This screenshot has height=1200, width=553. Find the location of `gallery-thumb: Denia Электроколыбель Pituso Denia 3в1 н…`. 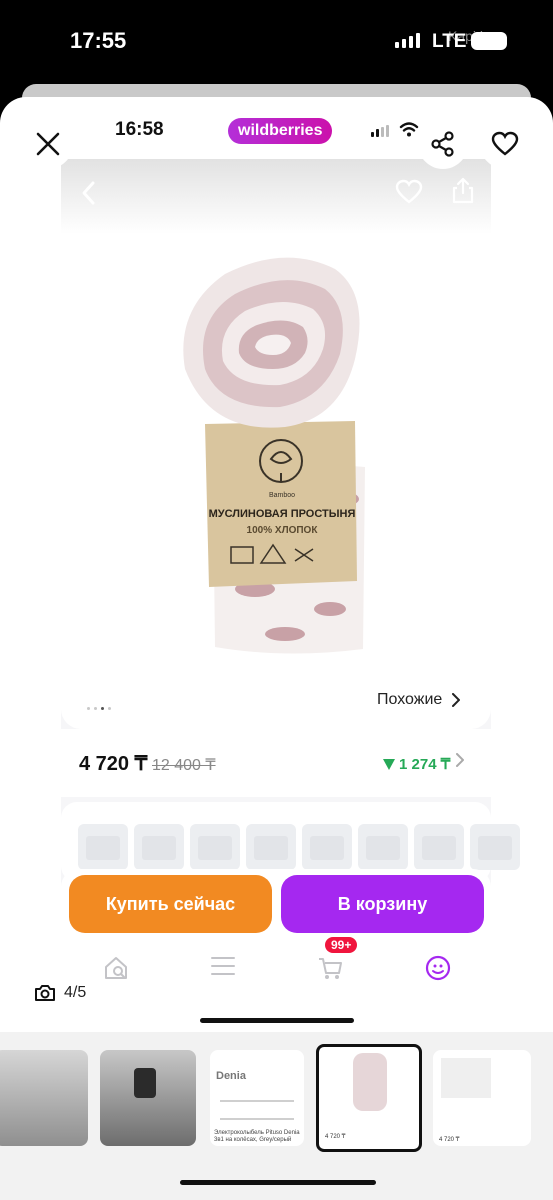

gallery-thumb: Denia Электроколыбель Pituso Denia 3в1 н… is located at coordinates (257, 1098).